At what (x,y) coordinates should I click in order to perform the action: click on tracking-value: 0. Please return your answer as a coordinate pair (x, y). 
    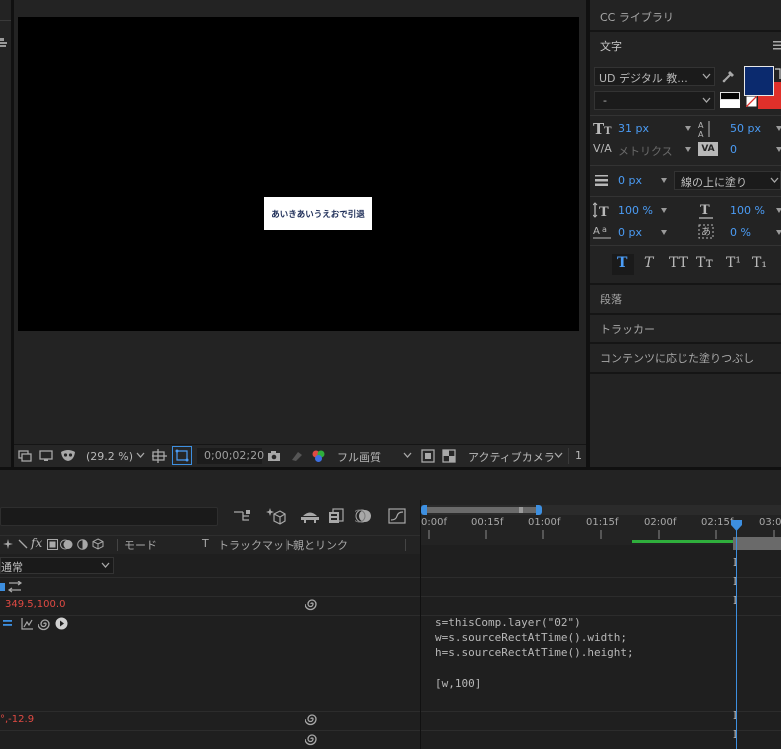
    Looking at the image, I should click on (733, 149).